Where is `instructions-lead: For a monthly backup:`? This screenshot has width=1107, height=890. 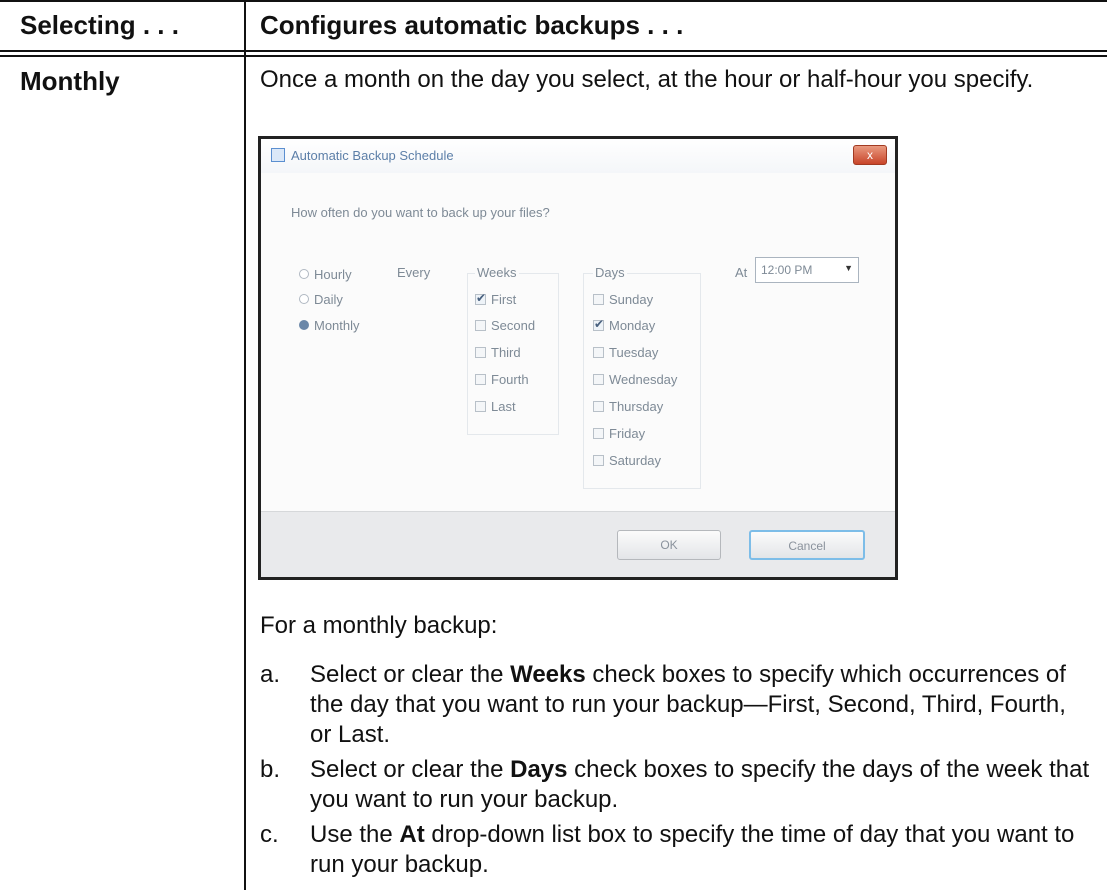 instructions-lead: For a monthly backup: is located at coordinates (379, 625).